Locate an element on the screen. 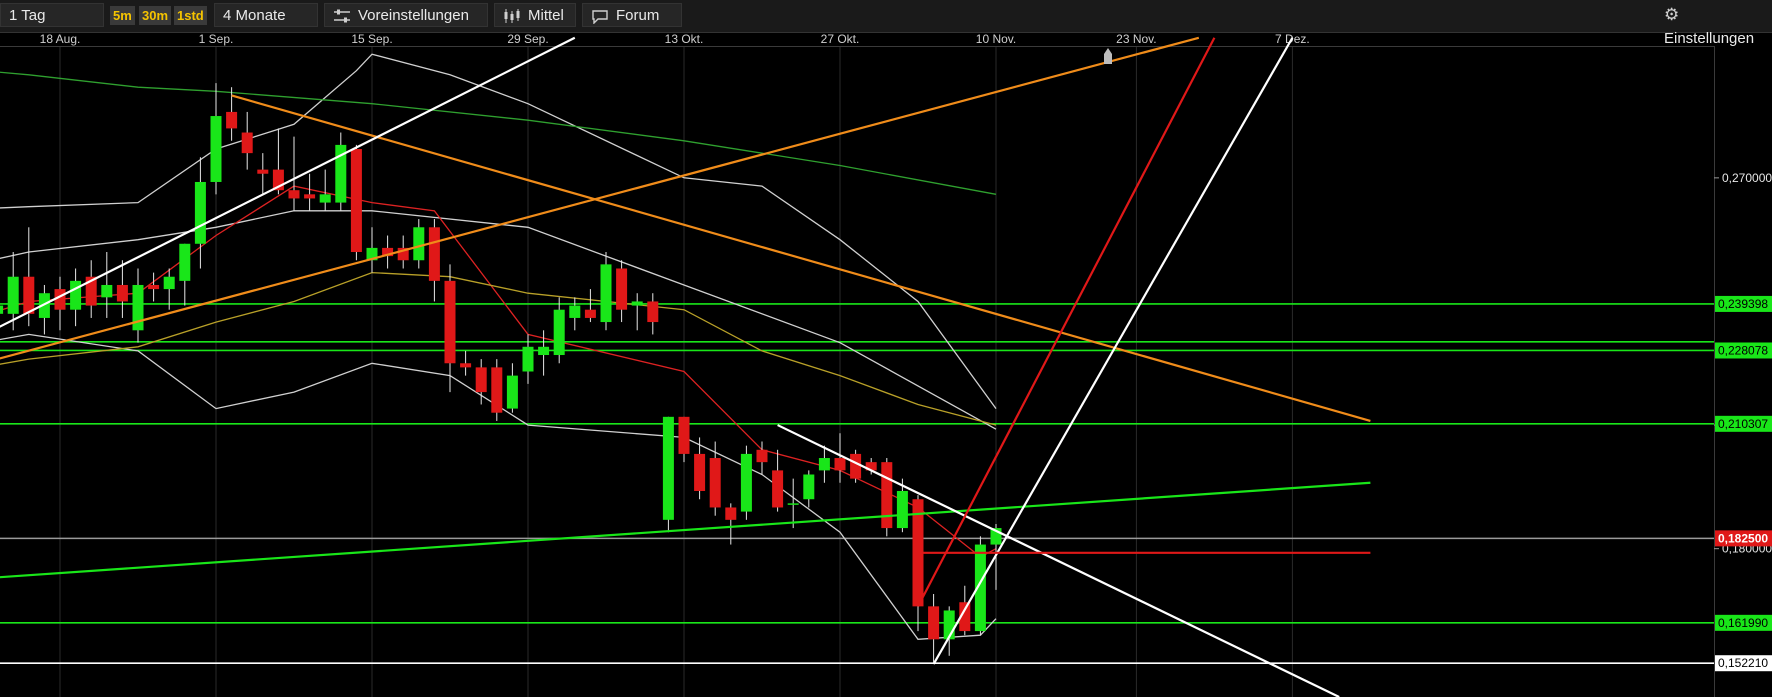 Image resolution: width=1772 pixels, height=697 pixels. x-tick-label: 23 Nov. is located at coordinates (1136, 39).